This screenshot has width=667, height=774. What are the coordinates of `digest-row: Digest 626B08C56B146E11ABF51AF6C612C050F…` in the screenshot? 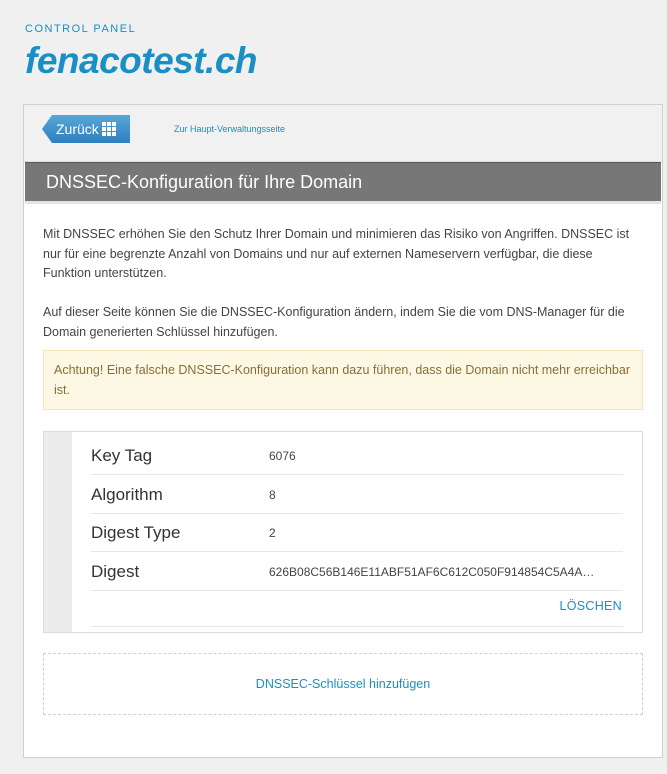 It's located at (357, 571).